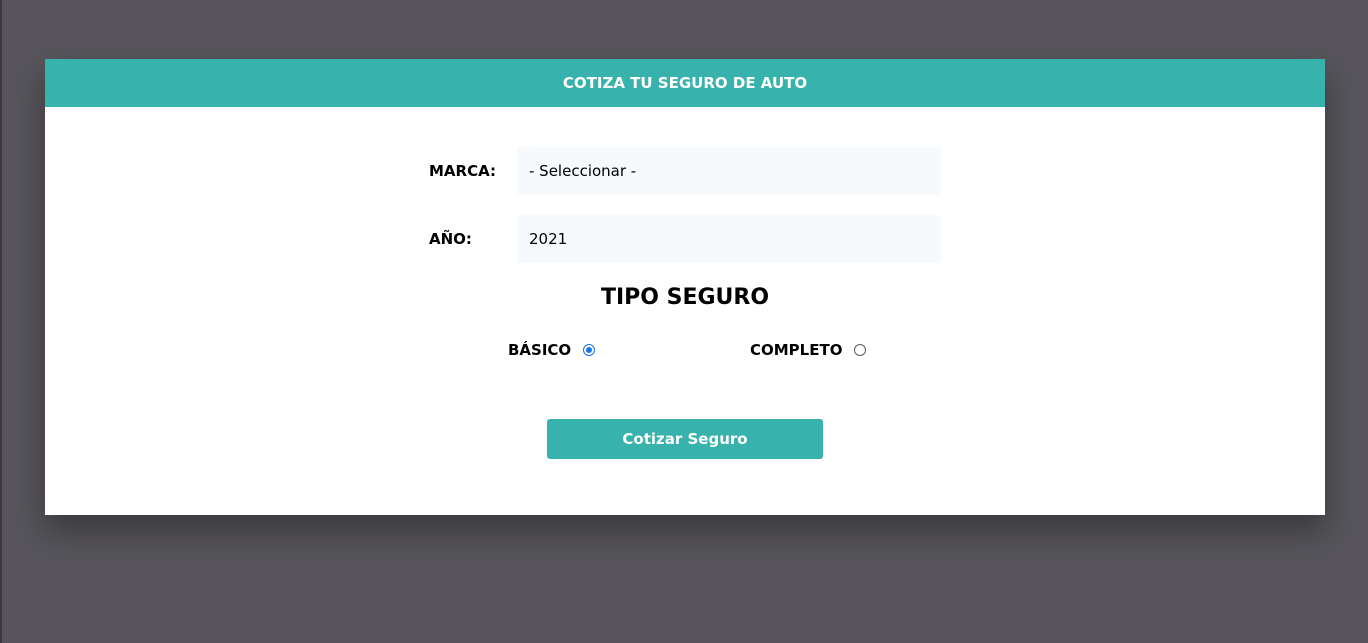 This screenshot has height=643, width=1368. Describe the element at coordinates (860, 350) in the screenshot. I see `radio-completo` at that location.